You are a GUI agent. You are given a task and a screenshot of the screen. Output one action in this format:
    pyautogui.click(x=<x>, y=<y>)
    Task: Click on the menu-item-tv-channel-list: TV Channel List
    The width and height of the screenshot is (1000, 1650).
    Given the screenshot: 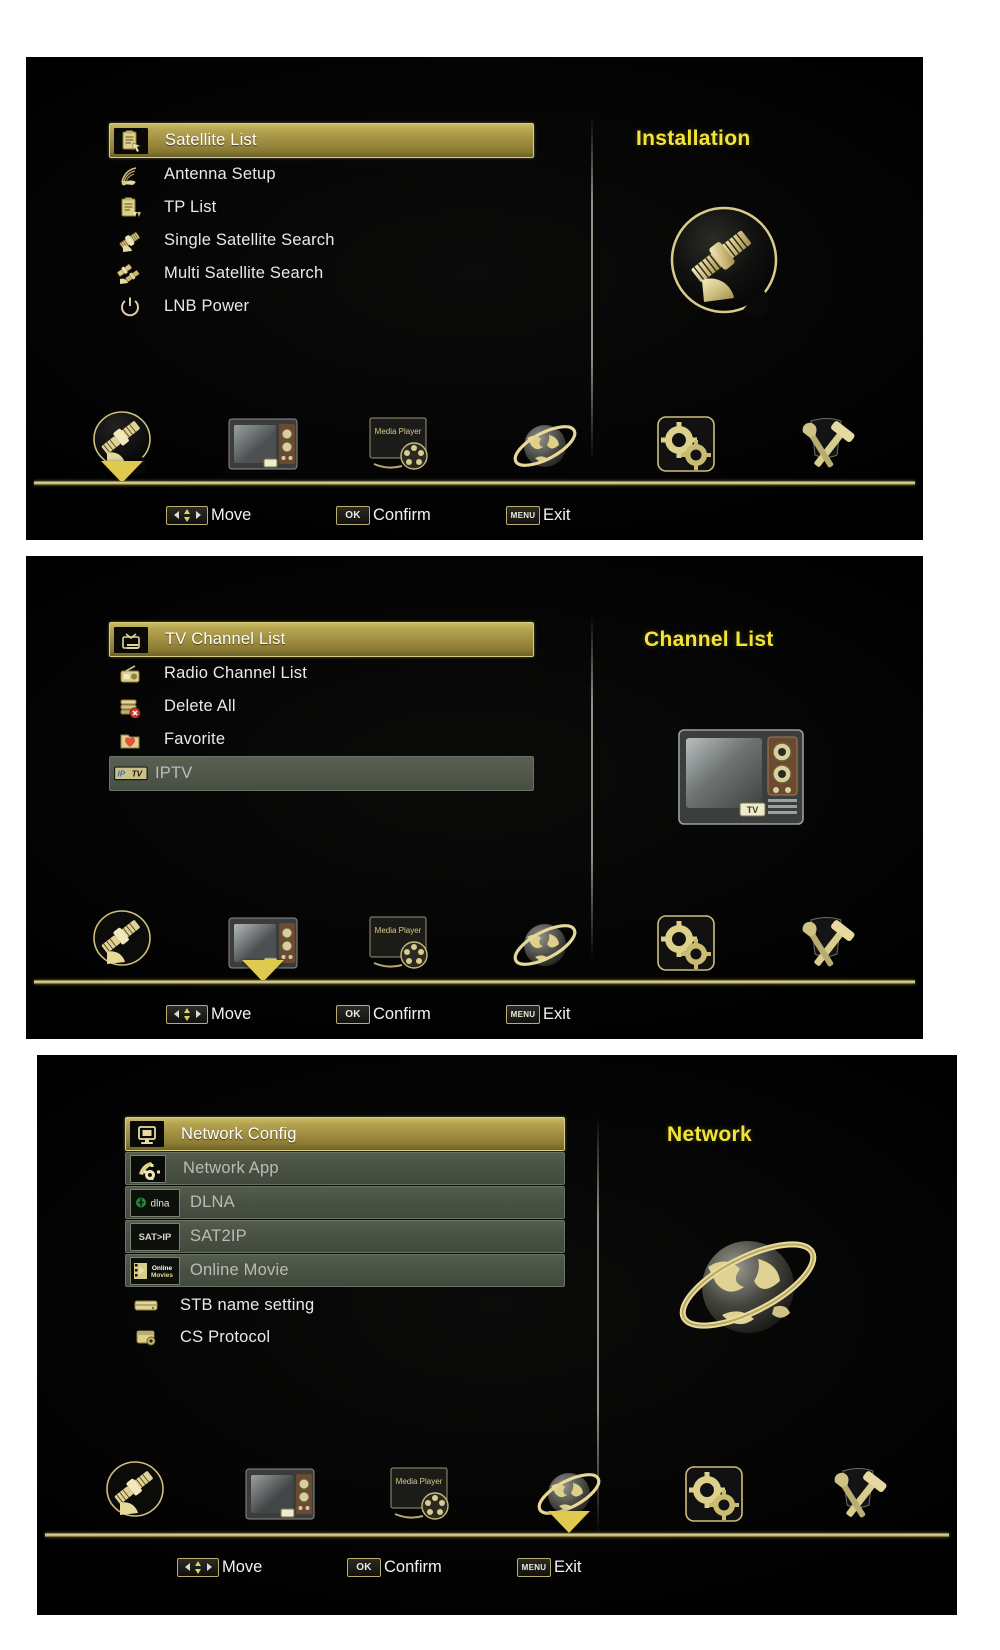 What is the action you would take?
    pyautogui.click(x=321, y=639)
    